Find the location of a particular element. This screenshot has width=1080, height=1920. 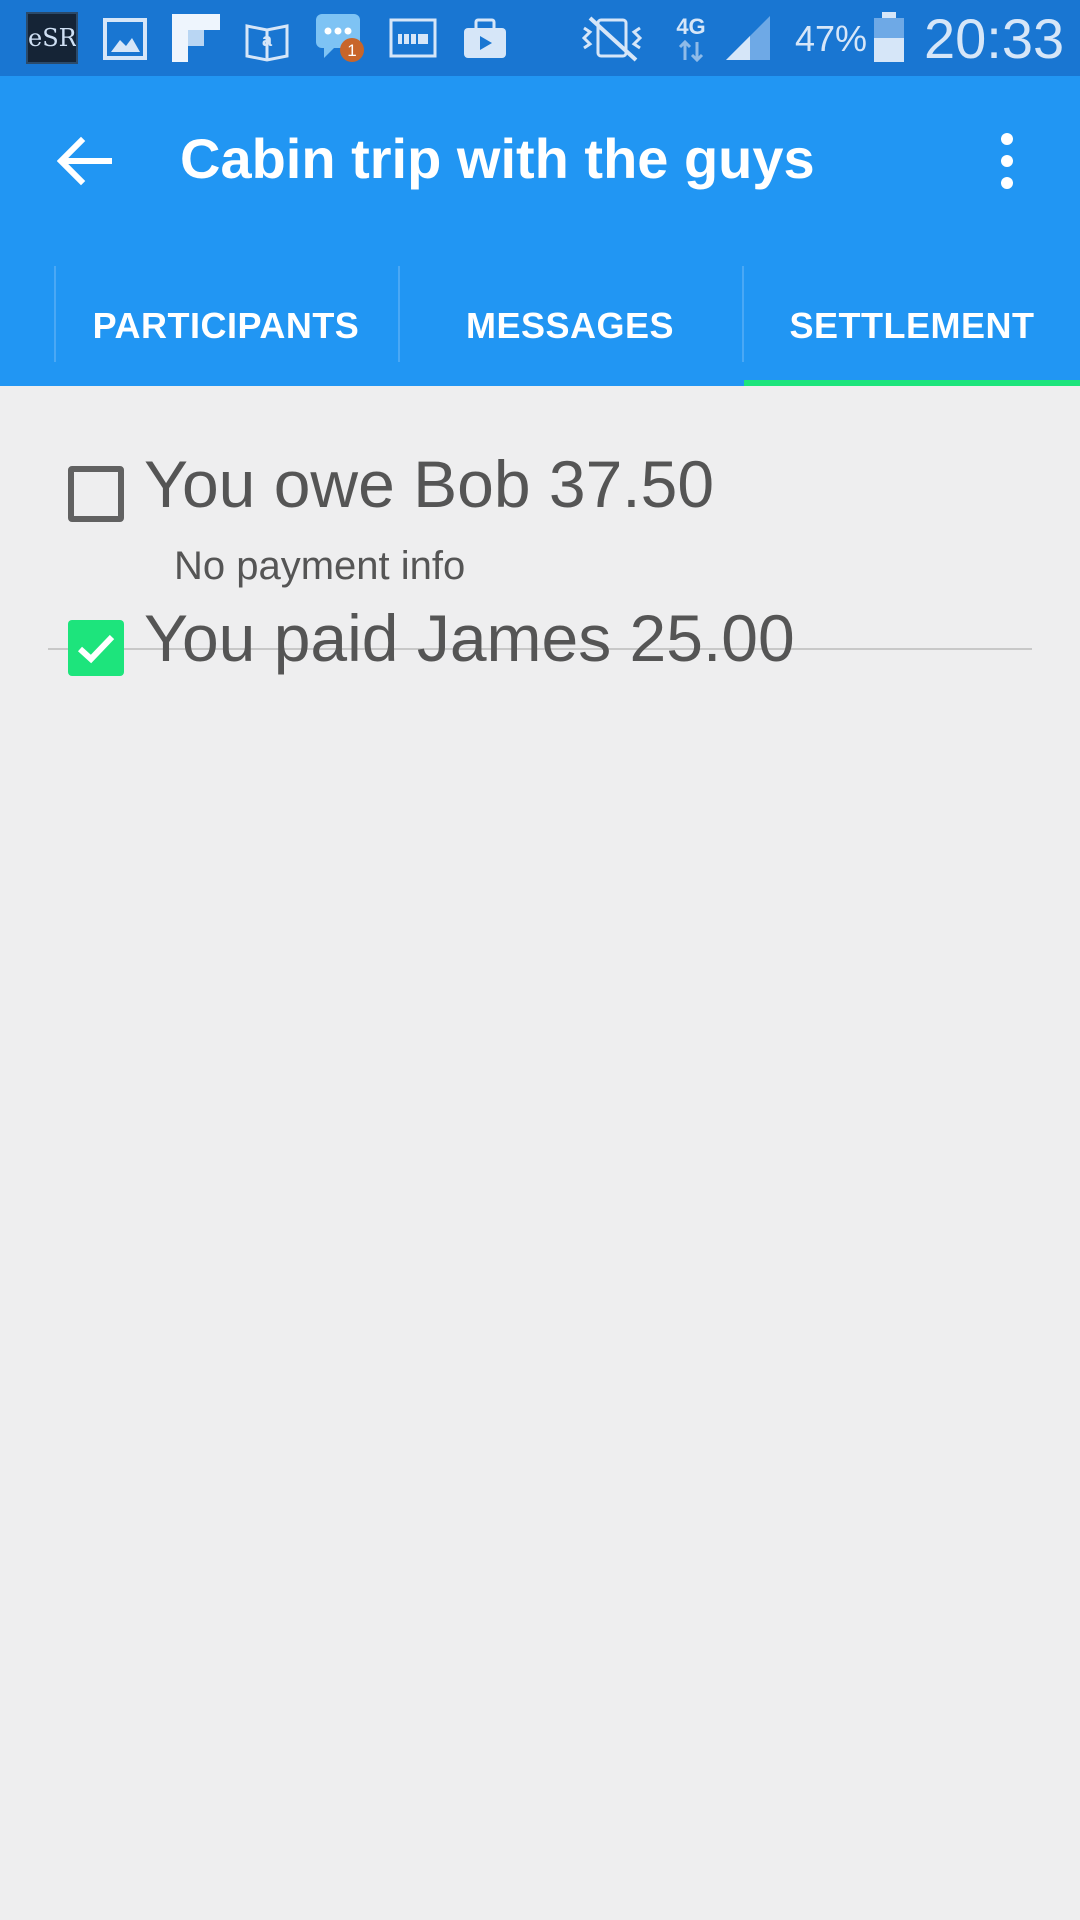

briefcase-icon is located at coordinates (485, 38).